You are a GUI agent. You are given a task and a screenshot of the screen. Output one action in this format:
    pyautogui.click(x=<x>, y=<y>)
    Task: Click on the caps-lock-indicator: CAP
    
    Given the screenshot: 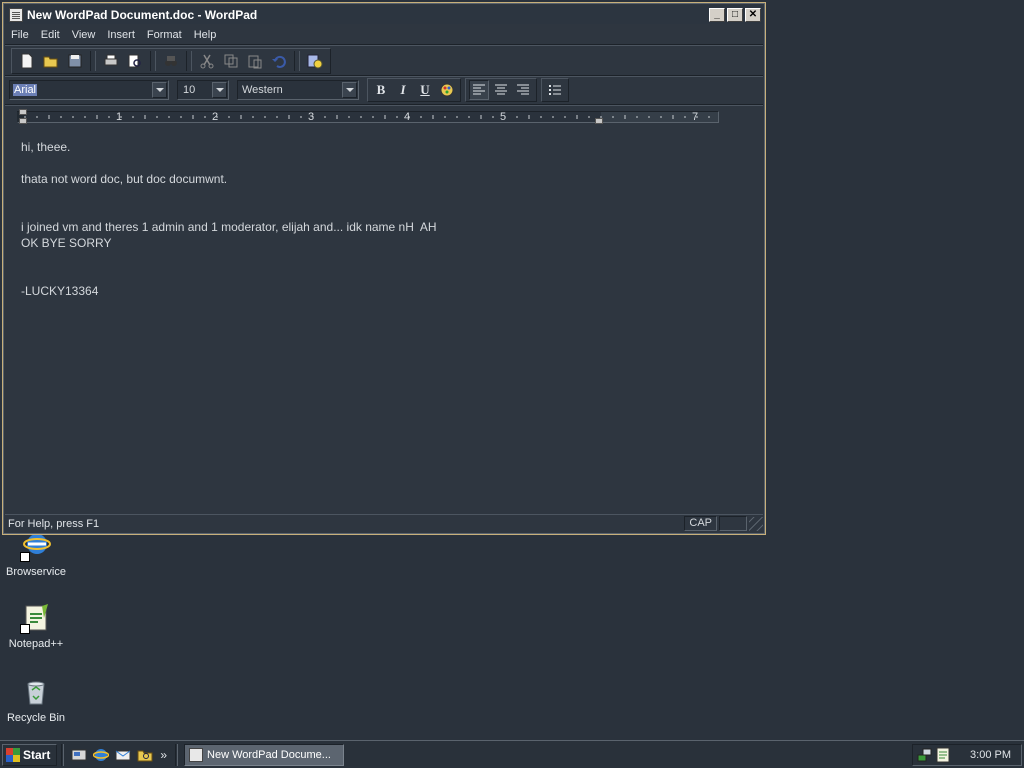 What is the action you would take?
    pyautogui.click(x=700, y=523)
    